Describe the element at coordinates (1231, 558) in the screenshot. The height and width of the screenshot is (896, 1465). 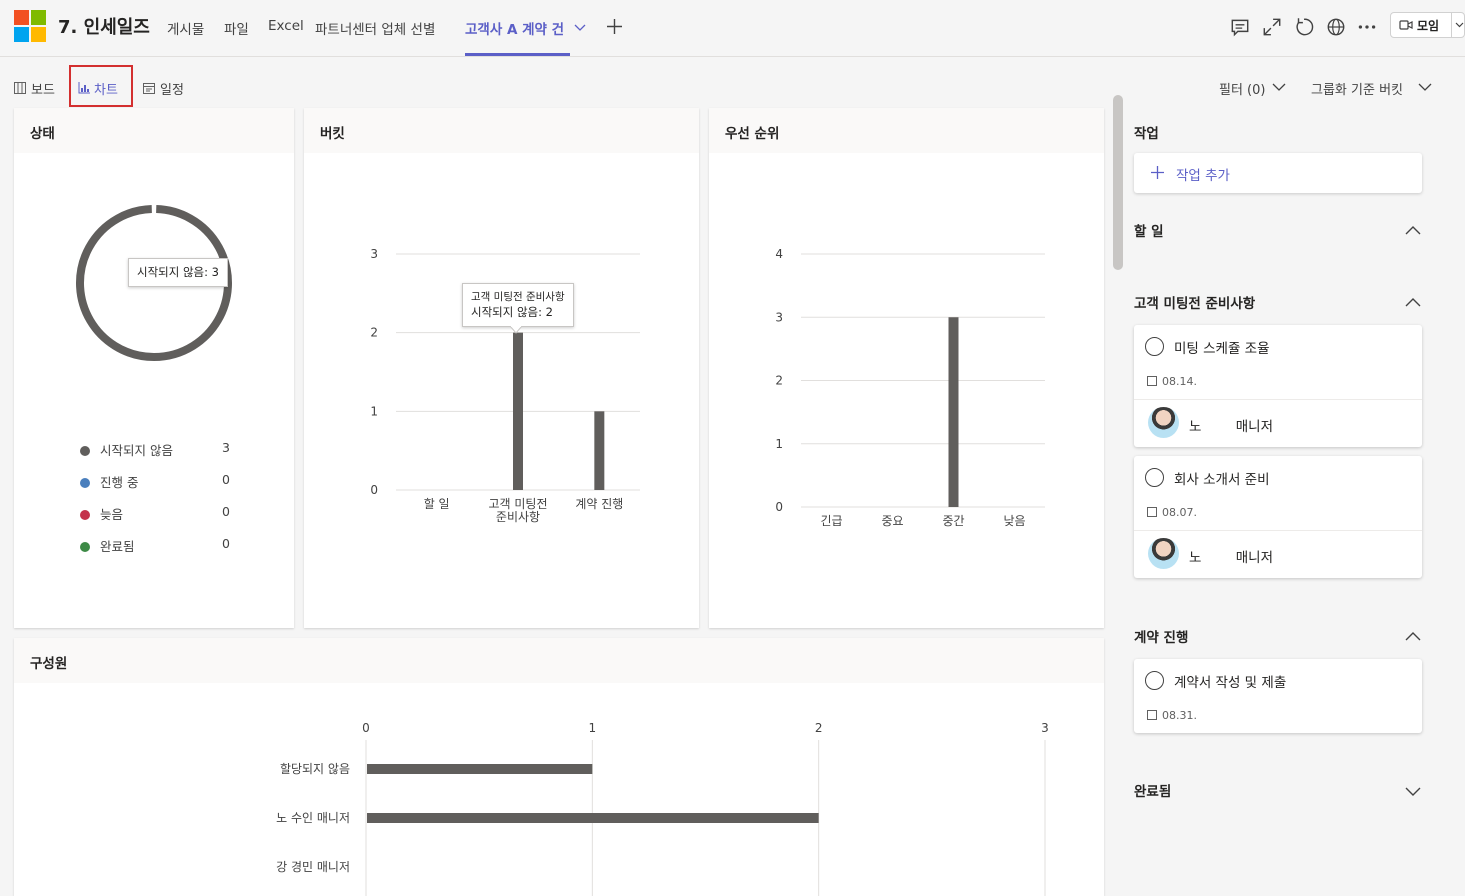
I see `assignee-name: 노 매니저` at that location.